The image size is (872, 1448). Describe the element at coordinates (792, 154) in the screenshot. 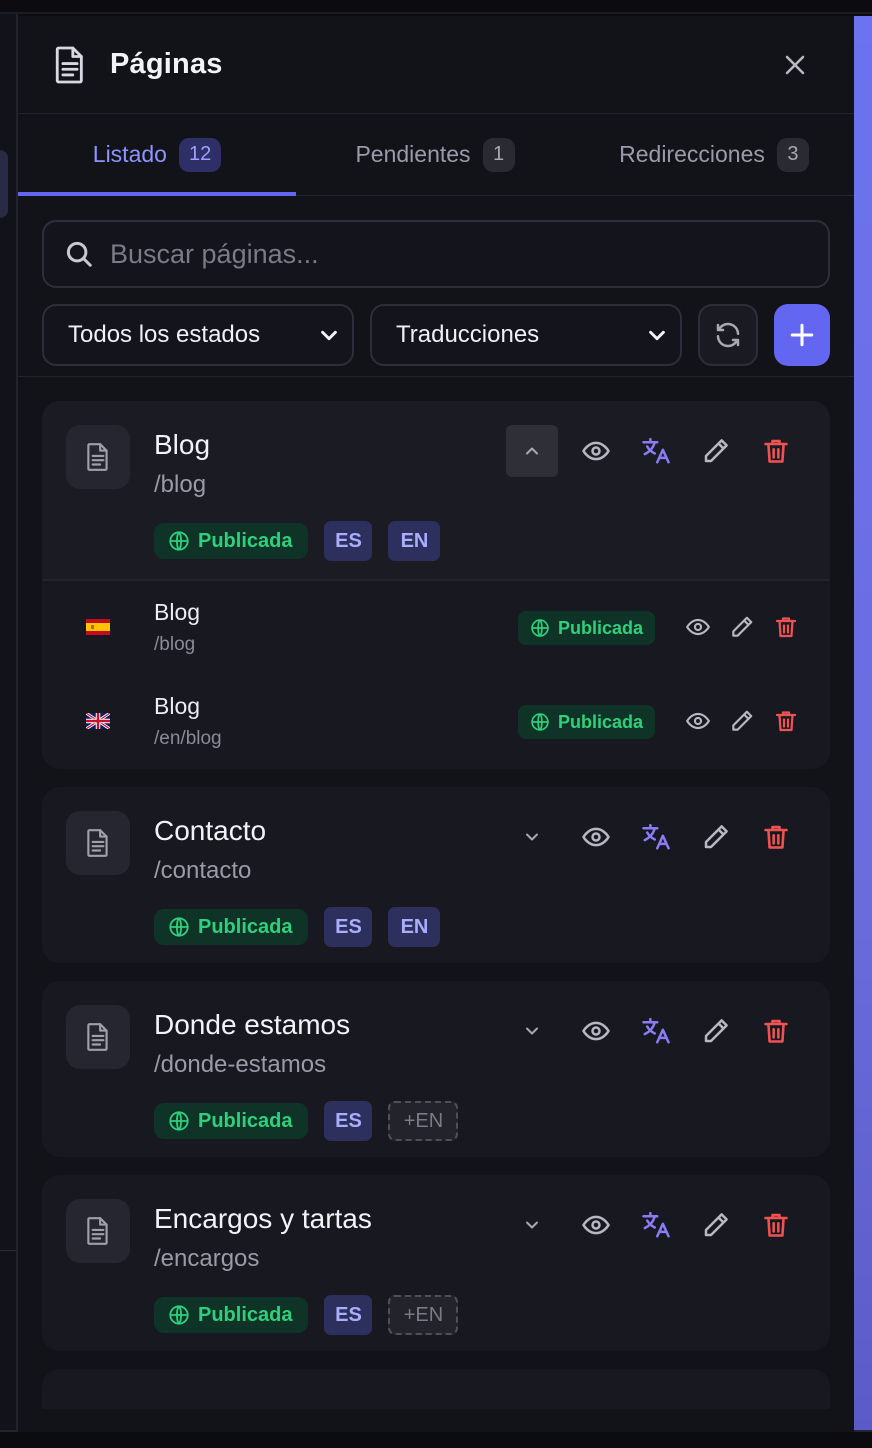

I see `tab-count-badge: 3` at that location.